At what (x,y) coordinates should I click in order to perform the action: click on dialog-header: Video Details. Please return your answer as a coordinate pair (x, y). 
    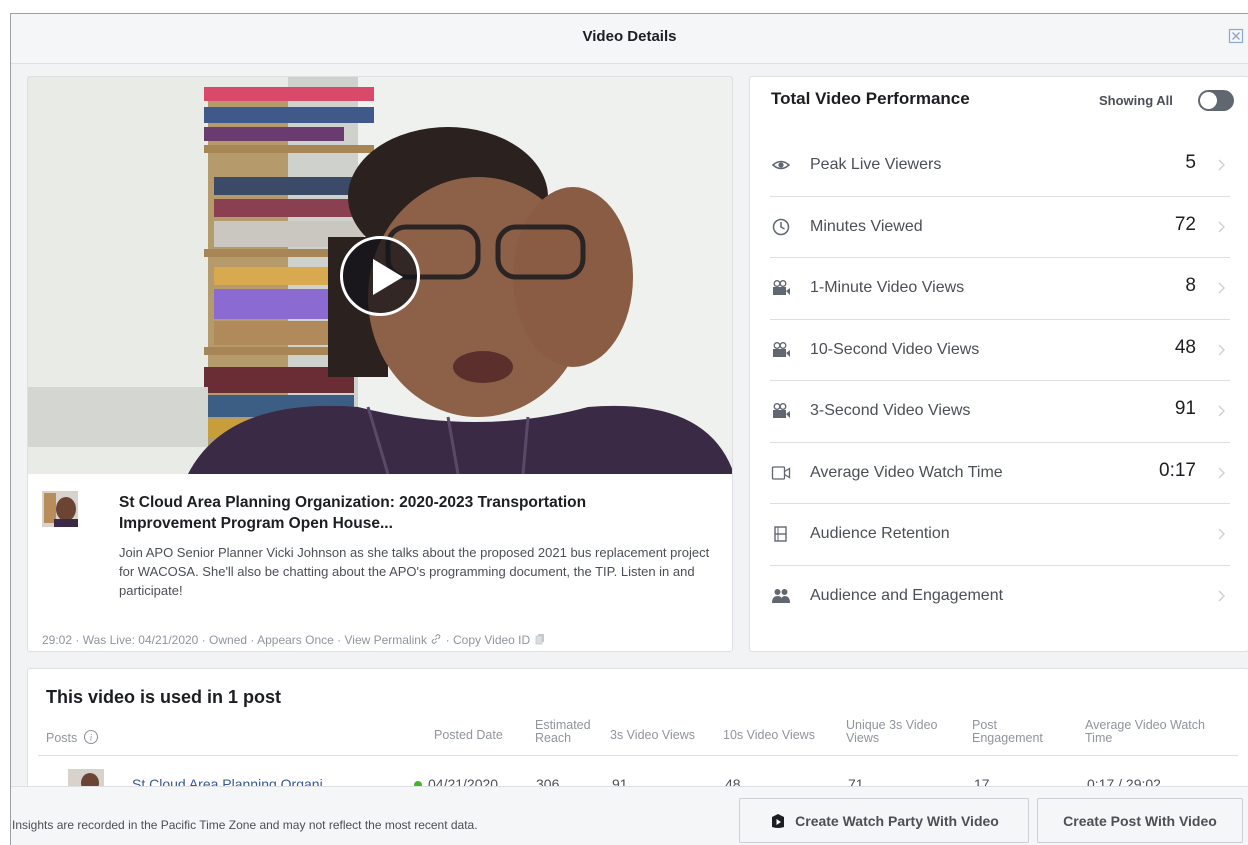
    Looking at the image, I should click on (629, 39).